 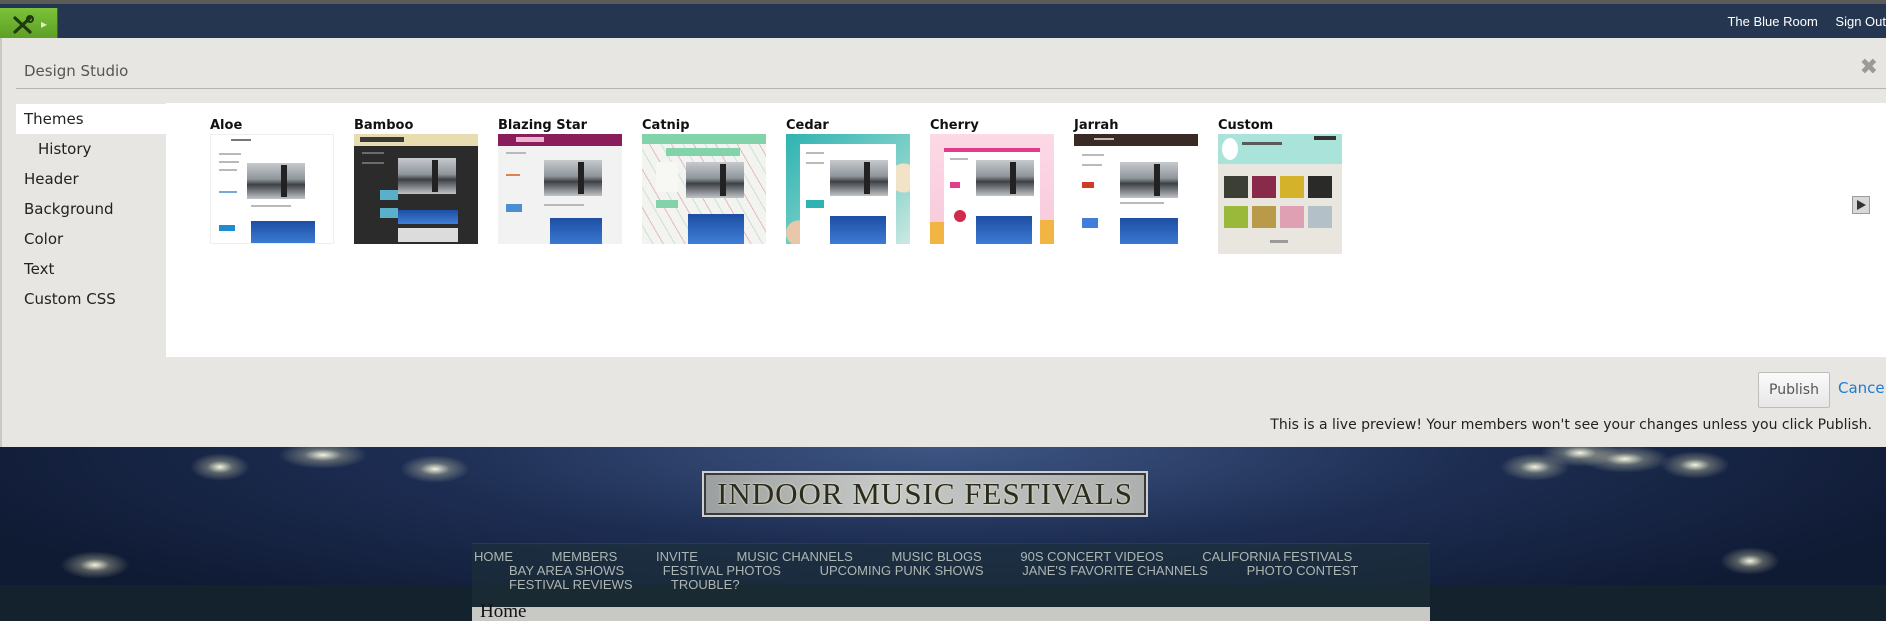 I want to click on site-title: INDOOR MUSIC FESTIVALS, so click(x=925, y=493).